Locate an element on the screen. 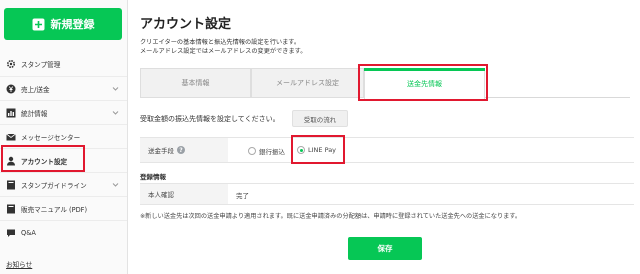 The image size is (640, 274). highlight-box-remittance-tab is located at coordinates (423, 82).